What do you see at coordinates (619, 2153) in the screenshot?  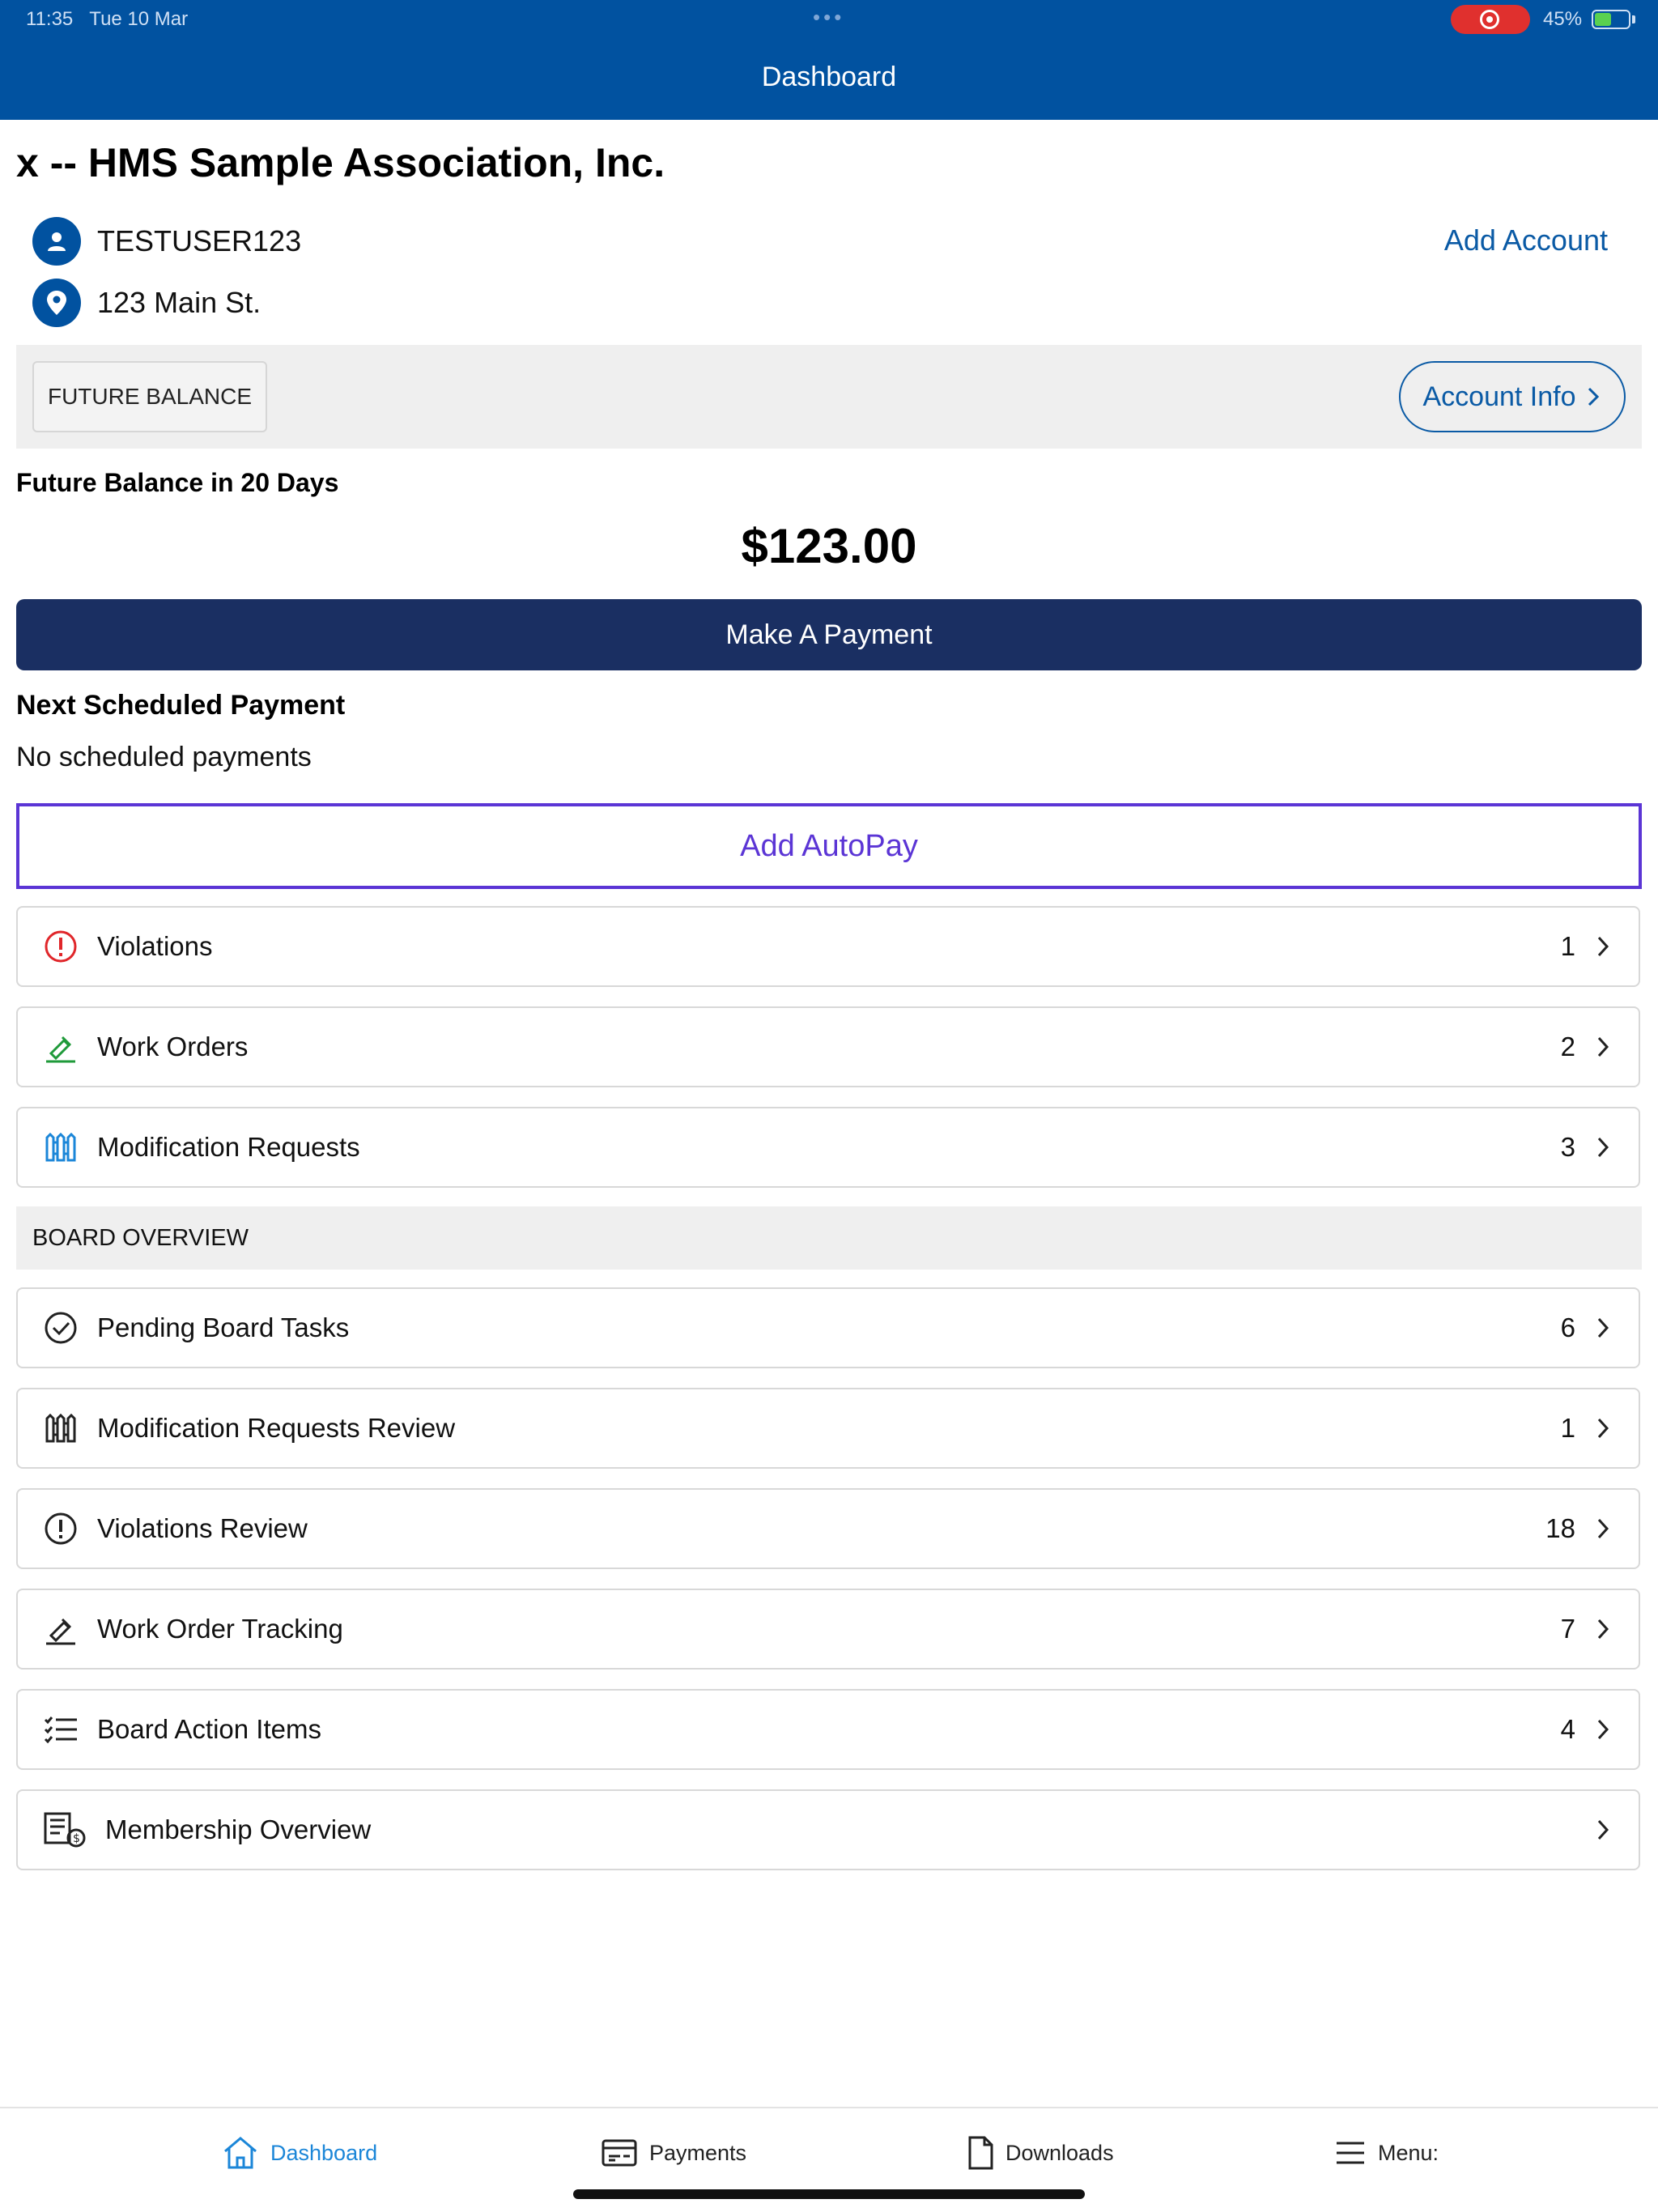 I see `card-icon` at bounding box center [619, 2153].